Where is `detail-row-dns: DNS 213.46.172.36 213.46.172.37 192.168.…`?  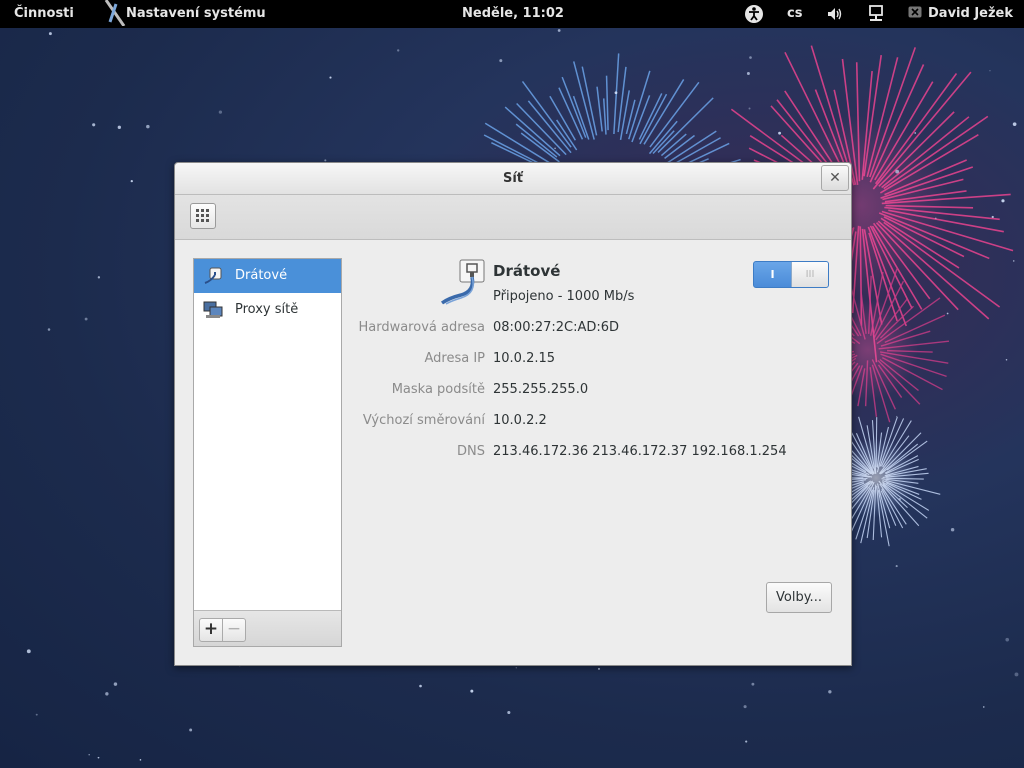 detail-row-dns: DNS 213.46.172.36 213.46.172.37 192.168.… is located at coordinates (595, 454).